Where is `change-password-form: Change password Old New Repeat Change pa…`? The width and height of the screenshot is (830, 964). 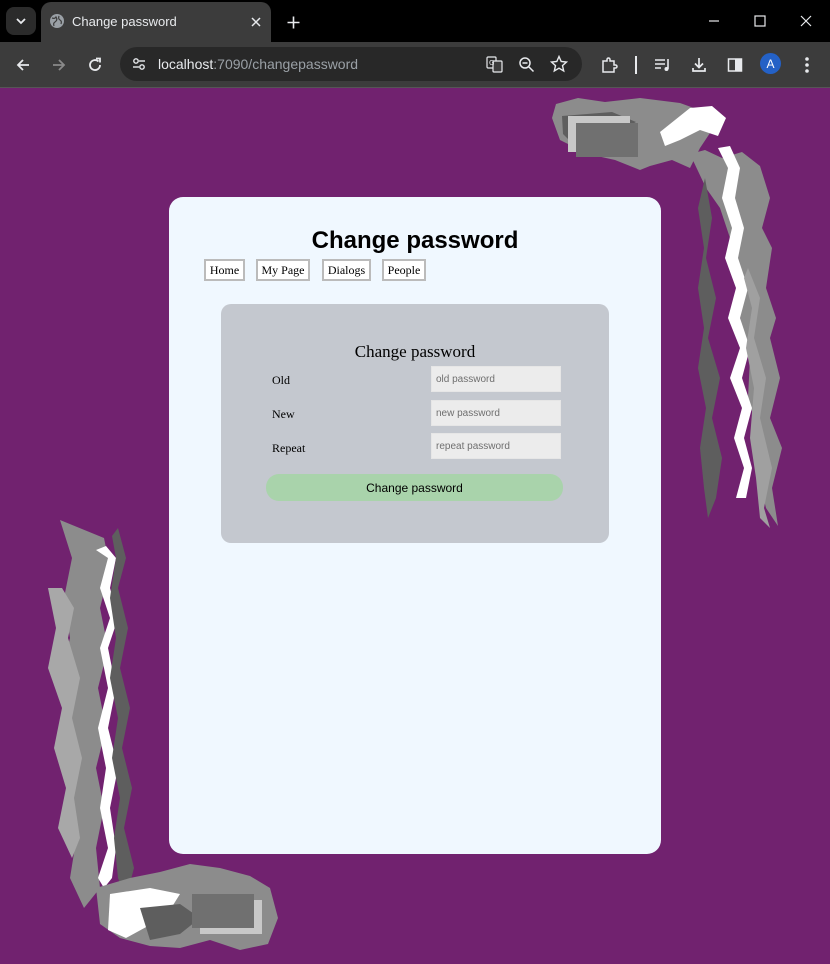
change-password-form: Change password Old New Repeat Change pa… is located at coordinates (415, 423).